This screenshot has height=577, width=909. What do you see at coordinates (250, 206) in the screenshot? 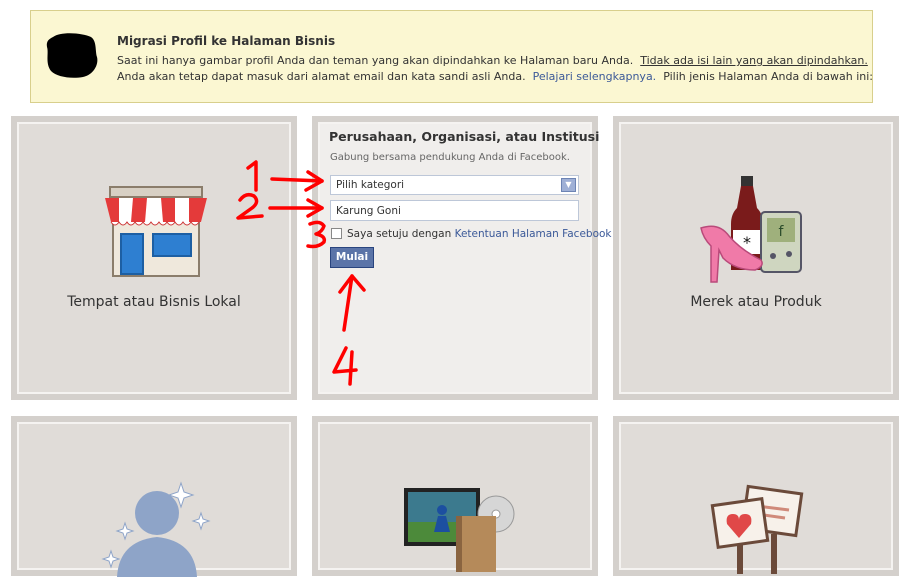
I see `annotation-2-digit` at bounding box center [250, 206].